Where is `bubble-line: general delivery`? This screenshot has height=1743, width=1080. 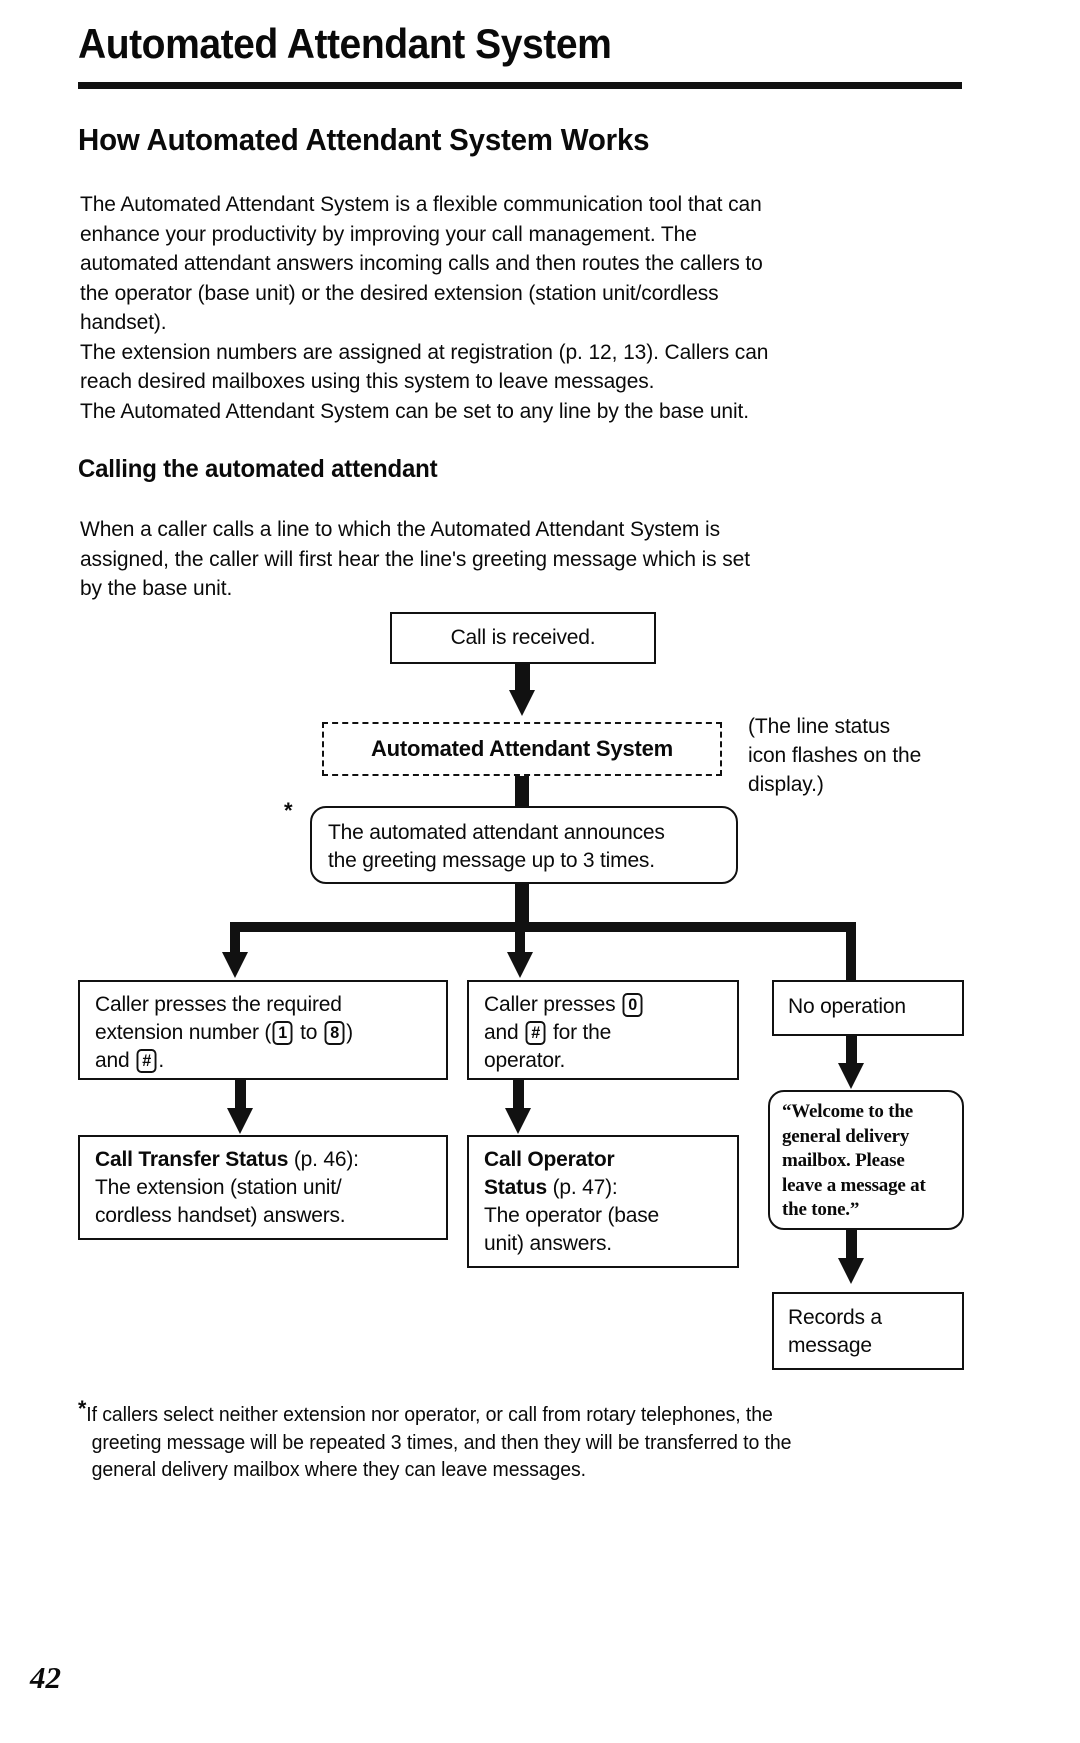
bubble-line: general delivery is located at coordinates (846, 1136).